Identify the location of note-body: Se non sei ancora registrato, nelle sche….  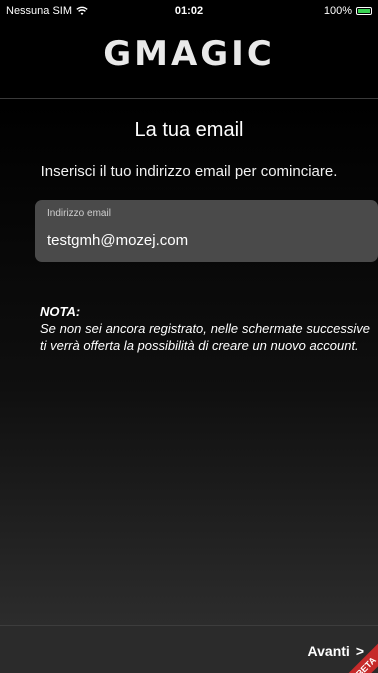
(205, 337).